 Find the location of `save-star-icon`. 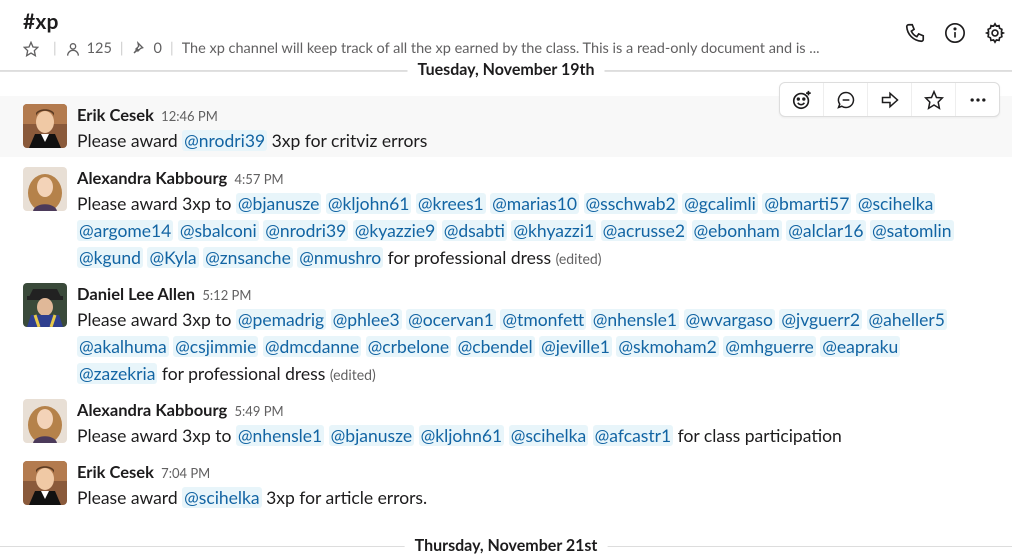

save-star-icon is located at coordinates (934, 99).